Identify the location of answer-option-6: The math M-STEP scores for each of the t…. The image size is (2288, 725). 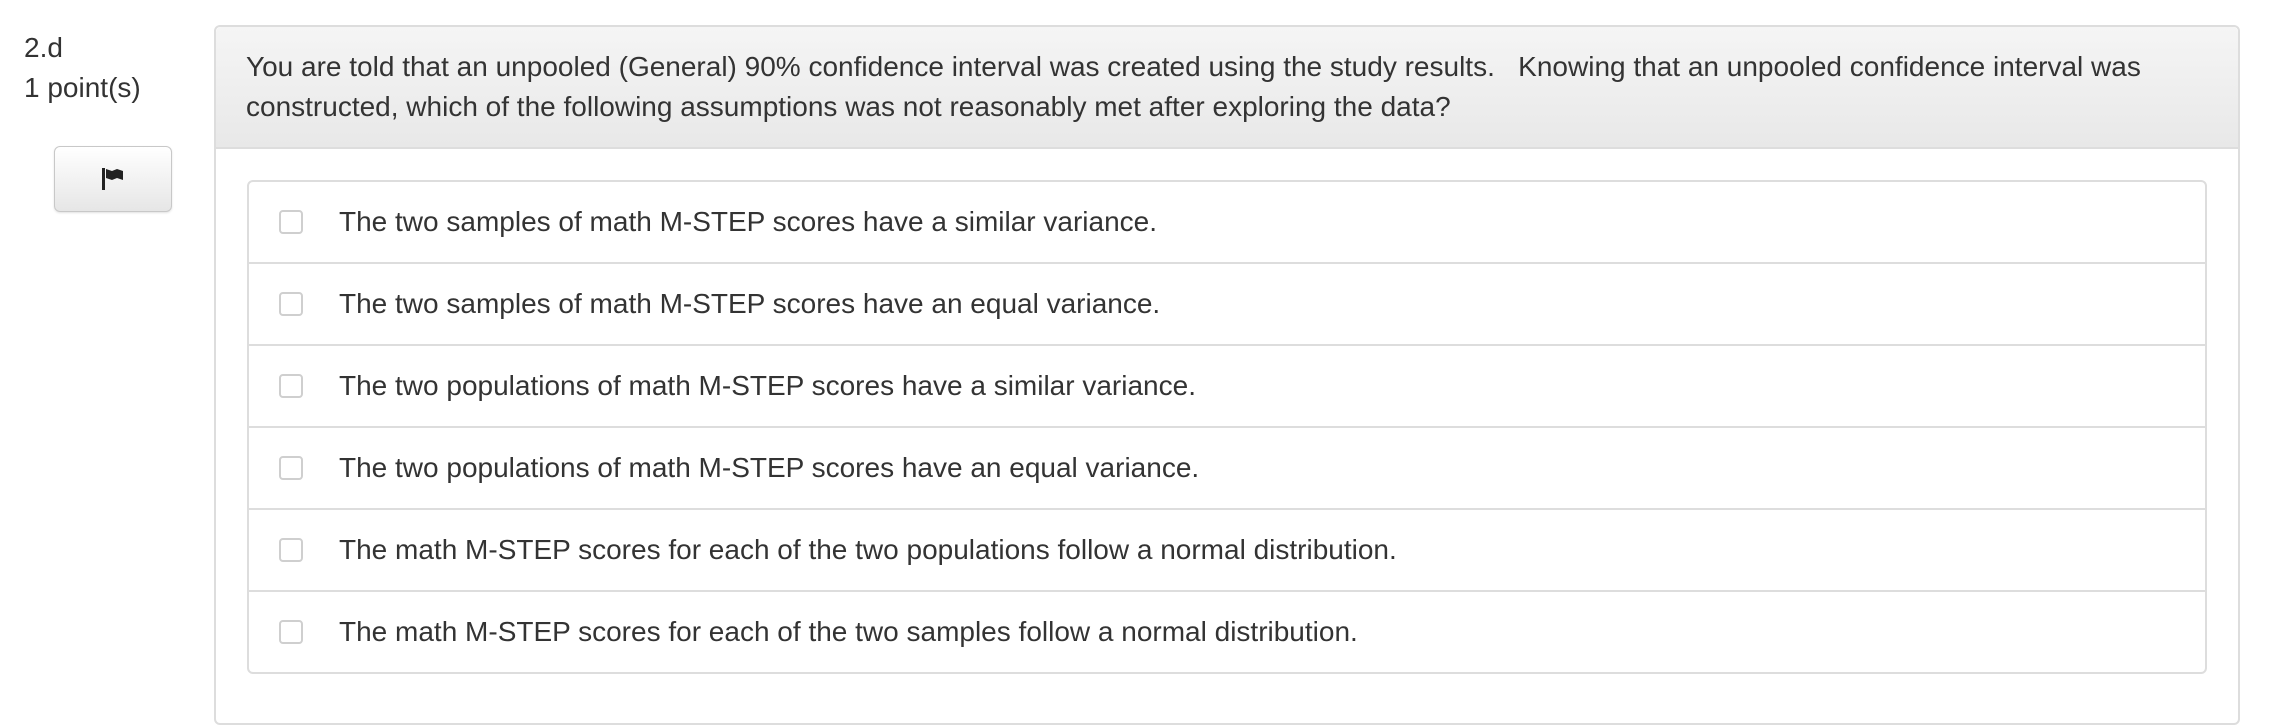
(1227, 631).